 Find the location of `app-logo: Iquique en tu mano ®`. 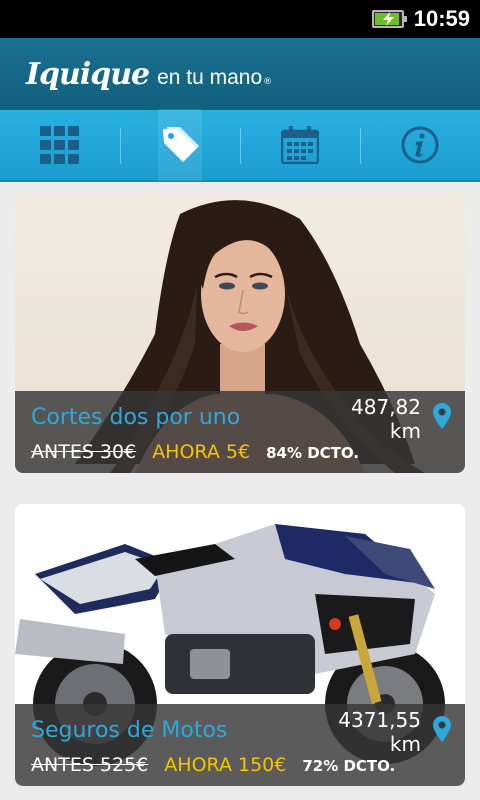

app-logo: Iquique en tu mano ® is located at coordinates (149, 74).